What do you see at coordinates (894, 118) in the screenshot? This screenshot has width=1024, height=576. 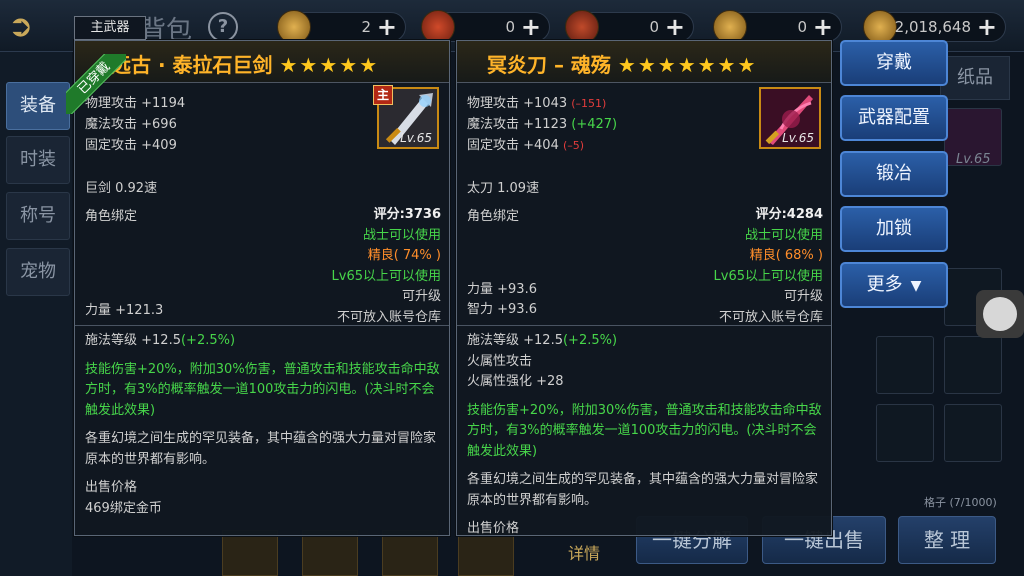 I see `weapon-config-button: 武器配置` at bounding box center [894, 118].